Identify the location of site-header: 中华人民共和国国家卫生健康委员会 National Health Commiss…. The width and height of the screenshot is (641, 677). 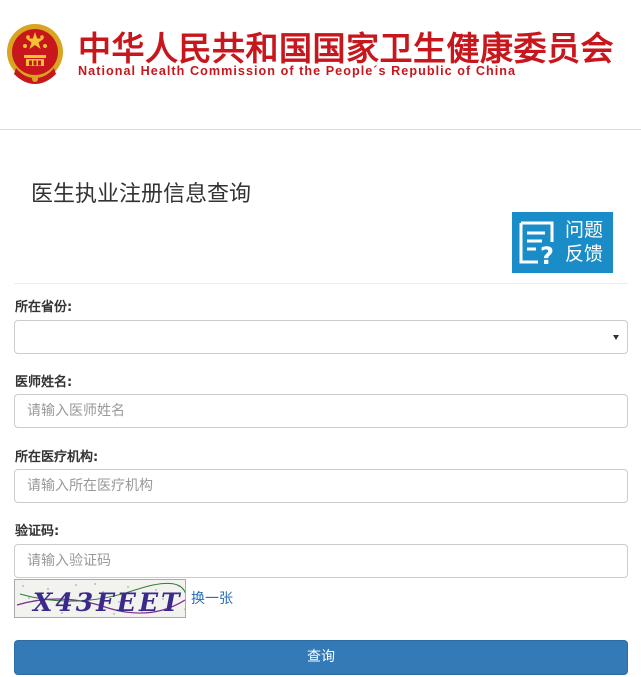
(320, 47).